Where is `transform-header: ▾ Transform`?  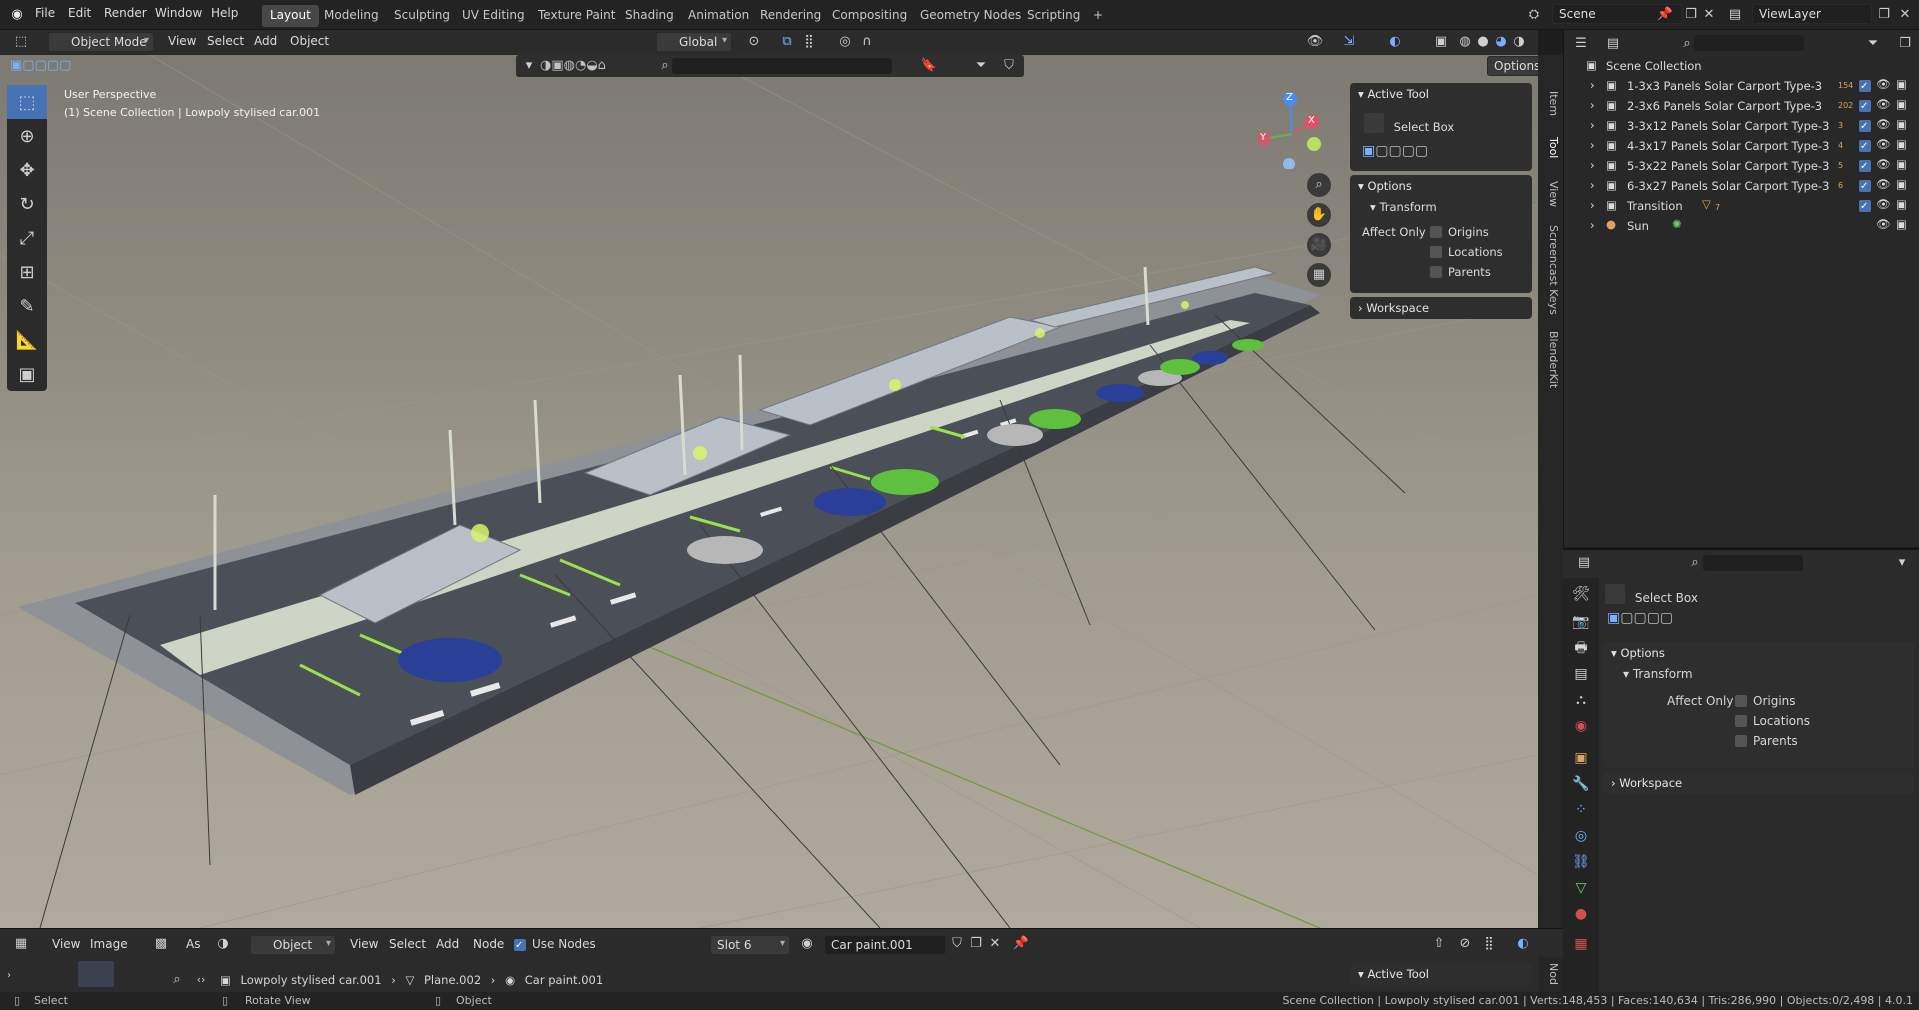
transform-header: ▾ Transform is located at coordinates (1403, 207).